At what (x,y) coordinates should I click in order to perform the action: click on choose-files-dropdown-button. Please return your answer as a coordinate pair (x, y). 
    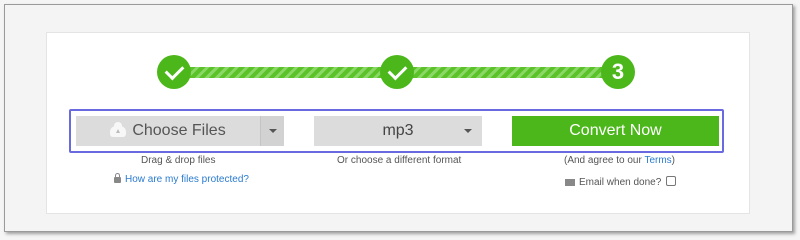
    Looking at the image, I should click on (272, 131).